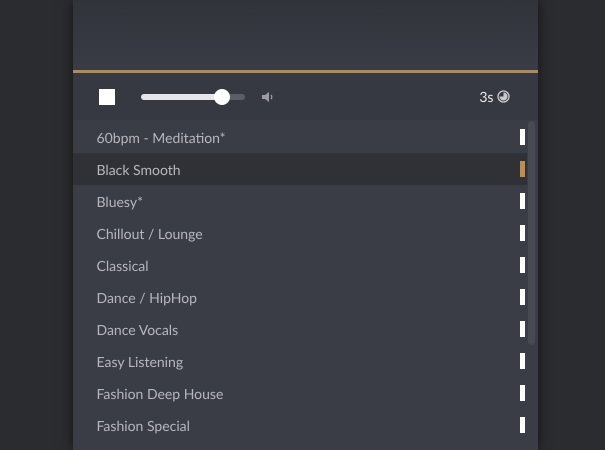 The height and width of the screenshot is (450, 605). What do you see at coordinates (106, 96) in the screenshot?
I see `stop-button` at bounding box center [106, 96].